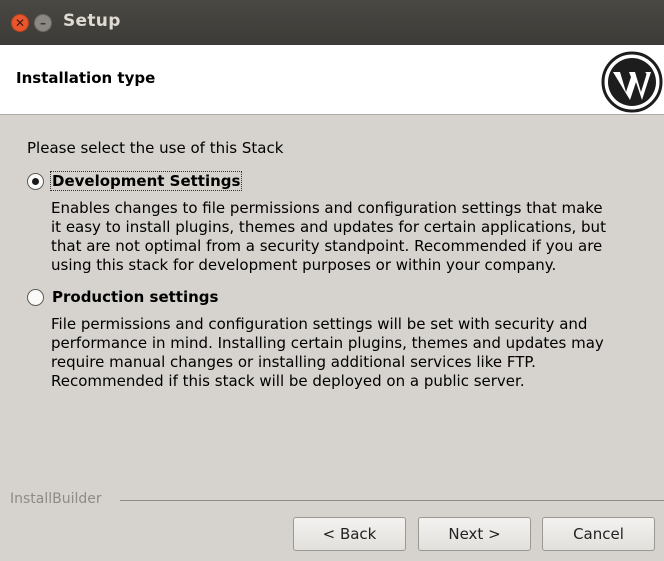 The height and width of the screenshot is (561, 664). I want to click on radio-selected-dot, so click(35, 181).